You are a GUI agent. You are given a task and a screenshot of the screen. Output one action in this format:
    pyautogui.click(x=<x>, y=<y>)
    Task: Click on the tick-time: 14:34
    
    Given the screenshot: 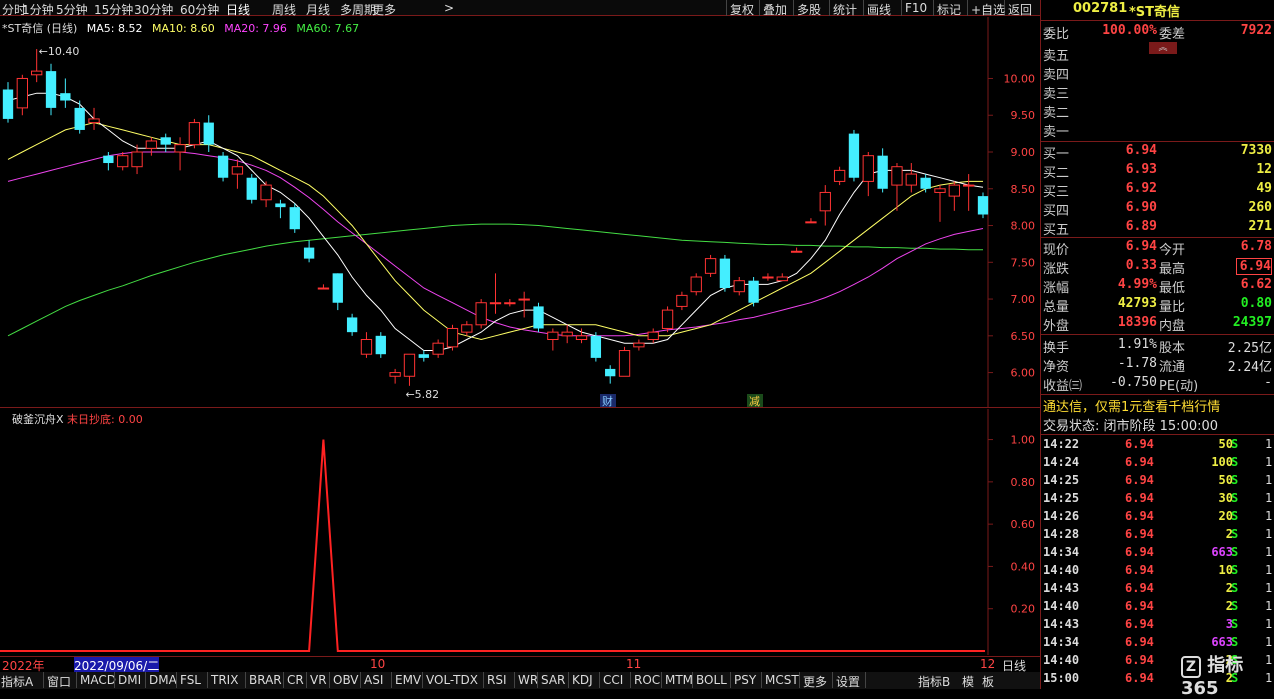 What is the action you would take?
    pyautogui.click(x=1061, y=642)
    